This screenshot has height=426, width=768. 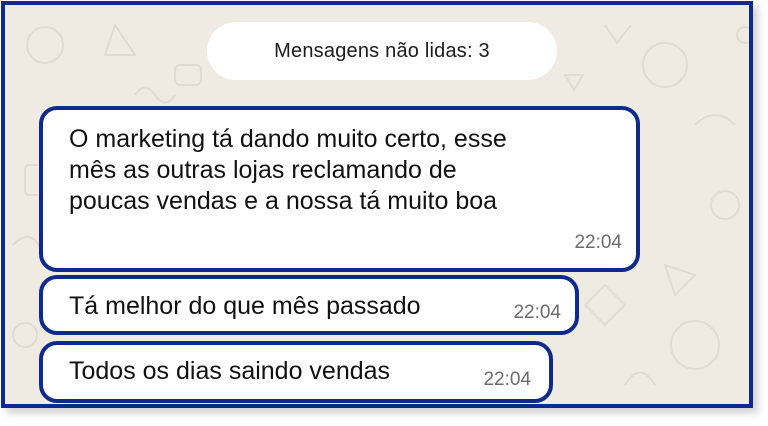 I want to click on message-bubble: Tá melhor do que mês passado 22:04, so click(x=309, y=305).